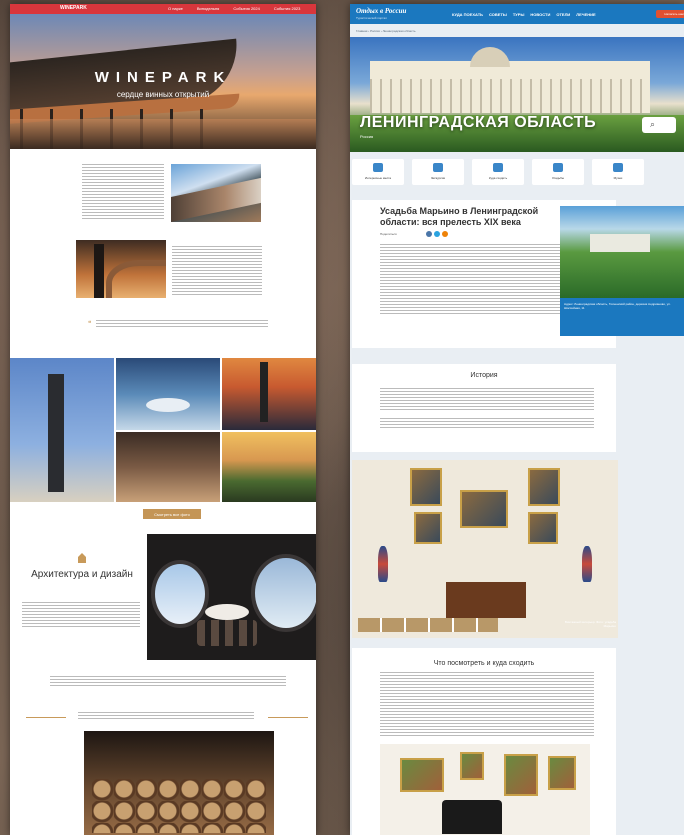  Describe the element at coordinates (227, 633) in the screenshot. I see `dining-chairs` at that location.